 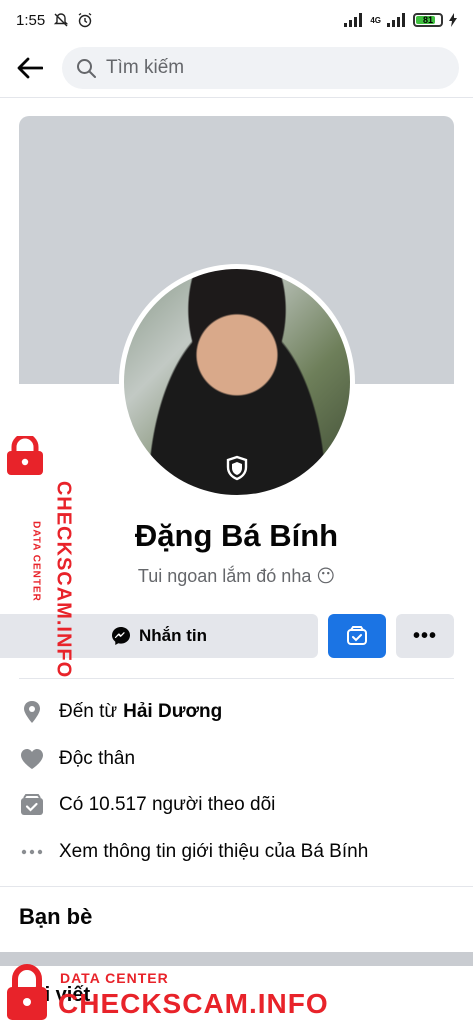 I want to click on more-options-icon: •••, so click(x=424, y=635).